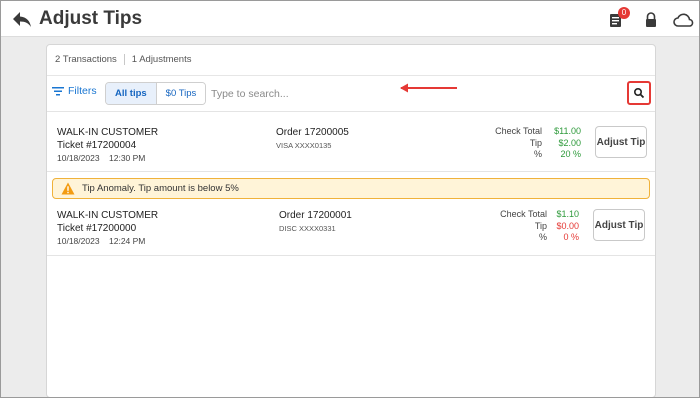 Image resolution: width=700 pixels, height=398 pixels. Describe the element at coordinates (624, 13) in the screenshot. I see `notification-badge: 0` at that location.